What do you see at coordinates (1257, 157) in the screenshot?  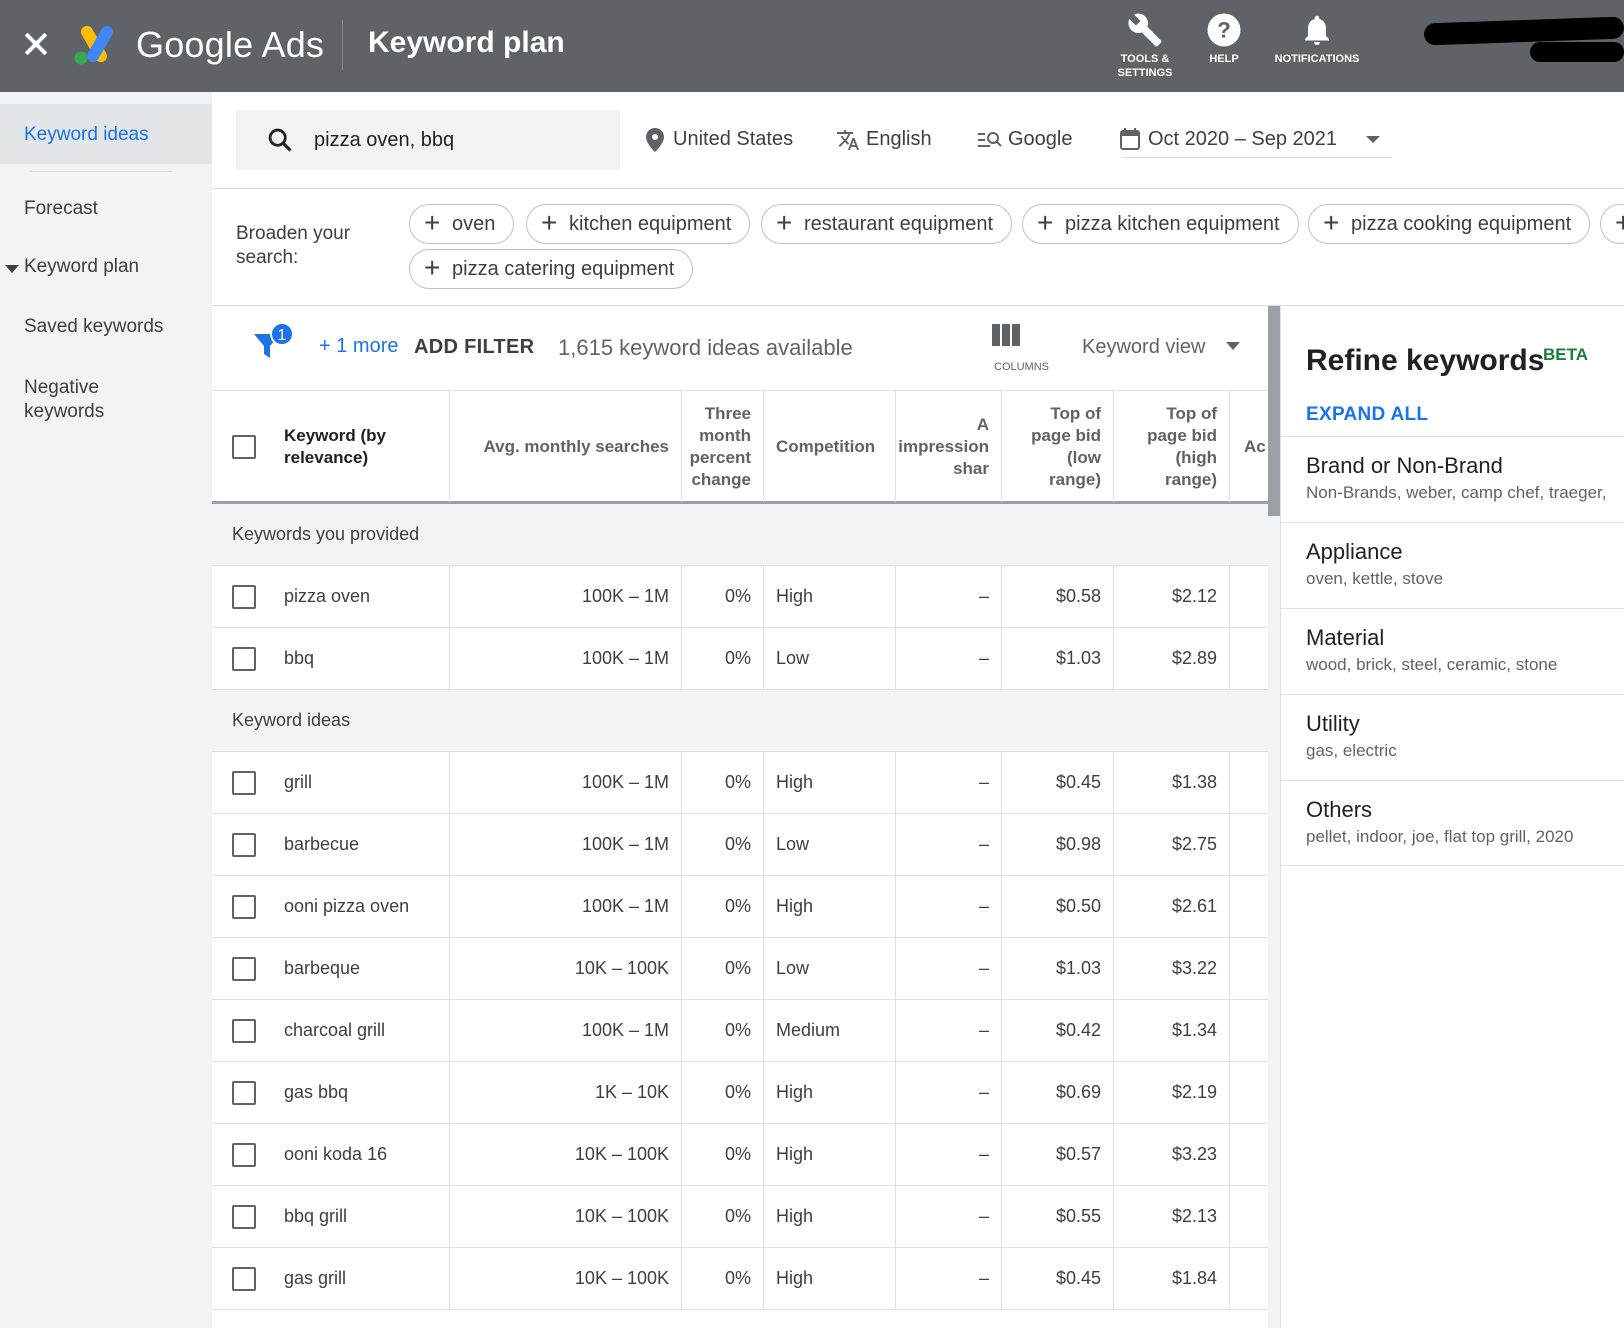 I see `date-underline` at bounding box center [1257, 157].